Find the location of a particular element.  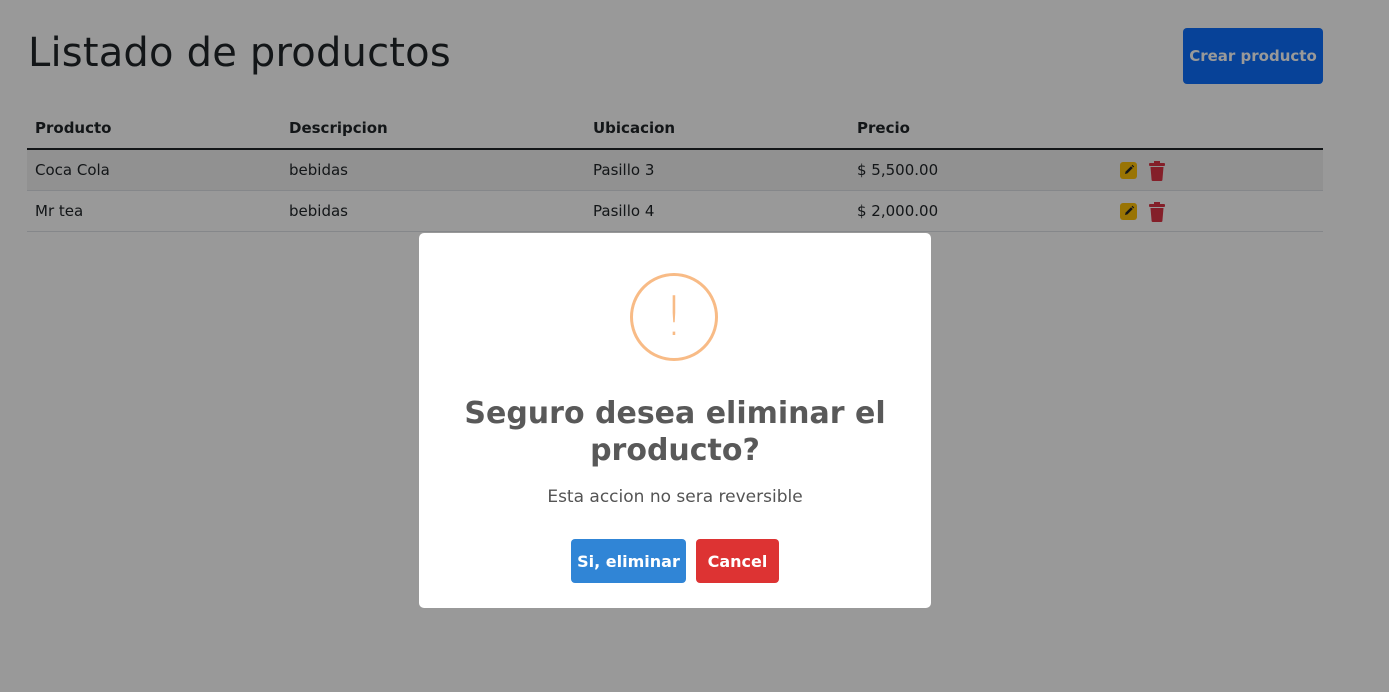

dialog-title: Seguro desea eliminar el producto? is located at coordinates (675, 432).